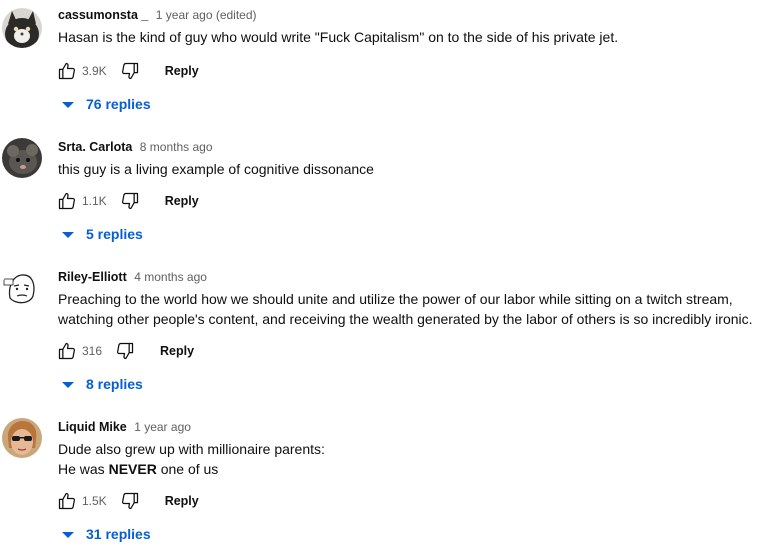 Image resolution: width=762 pixels, height=544 pixels. What do you see at coordinates (103, 15) in the screenshot?
I see `author-name: cassumonsta _` at bounding box center [103, 15].